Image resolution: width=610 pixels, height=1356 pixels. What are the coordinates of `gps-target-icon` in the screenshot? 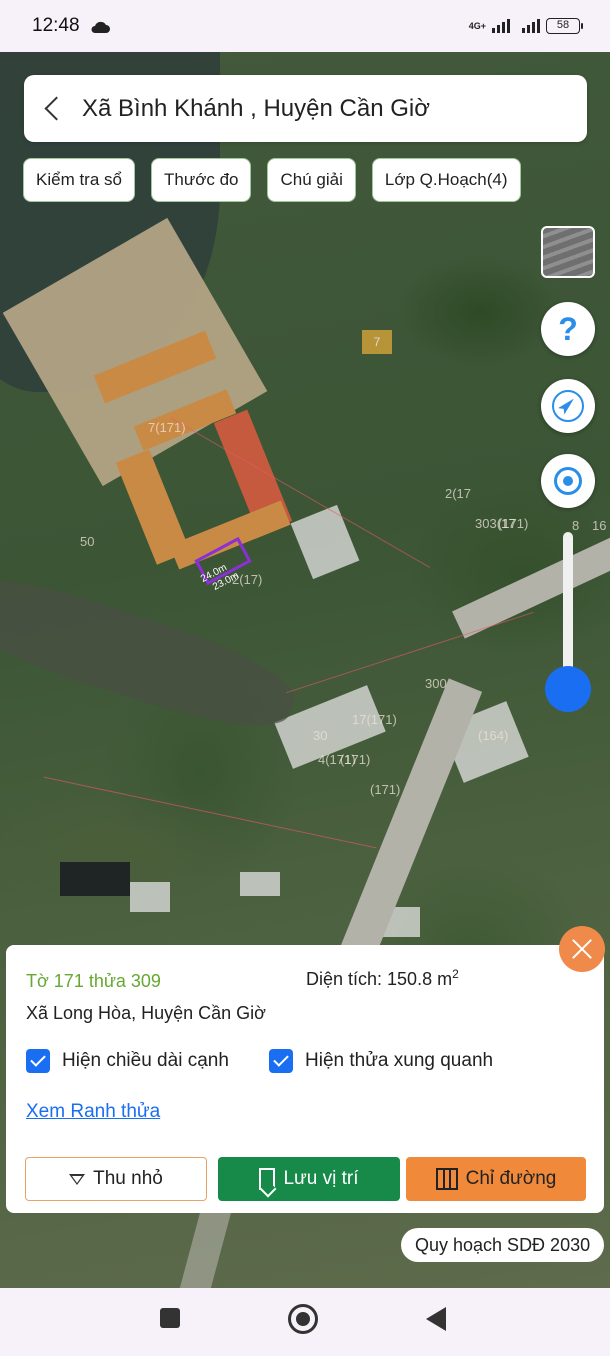 It's located at (568, 481).